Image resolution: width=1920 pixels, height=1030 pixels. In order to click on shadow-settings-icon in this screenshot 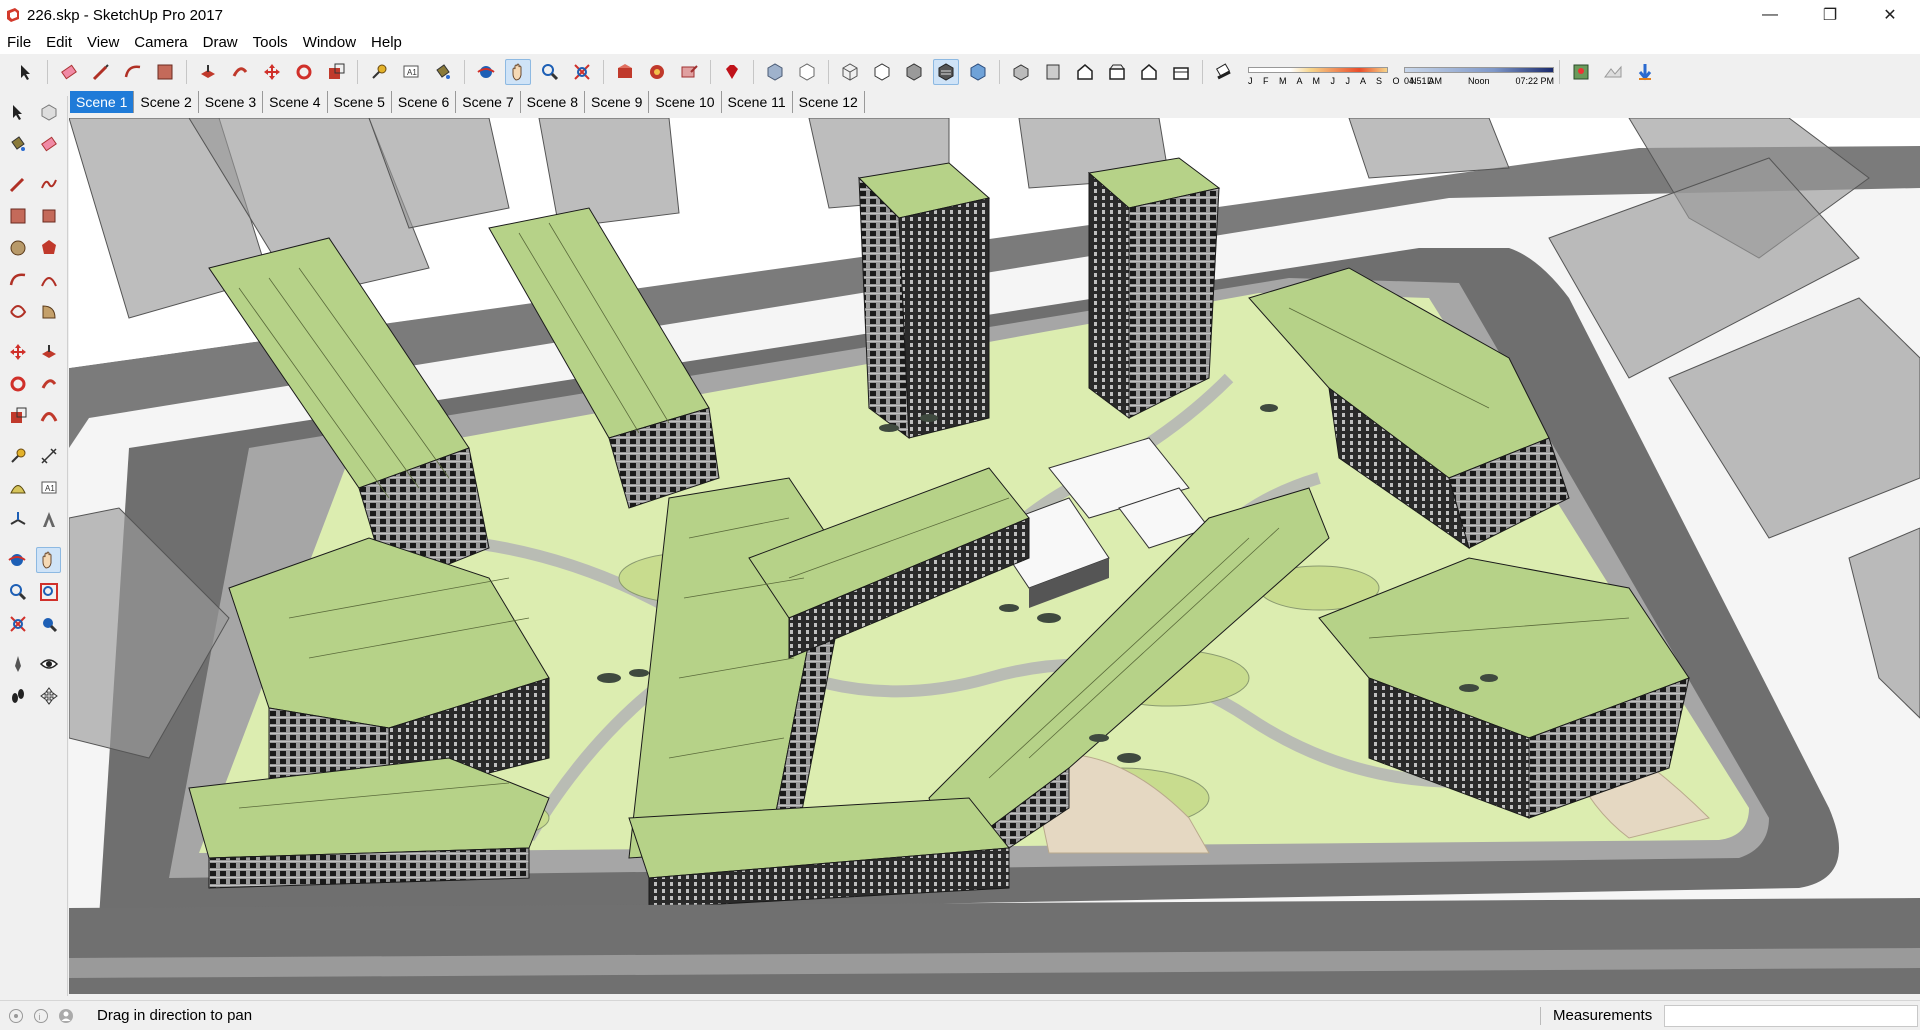, I will do `click(1224, 72)`.